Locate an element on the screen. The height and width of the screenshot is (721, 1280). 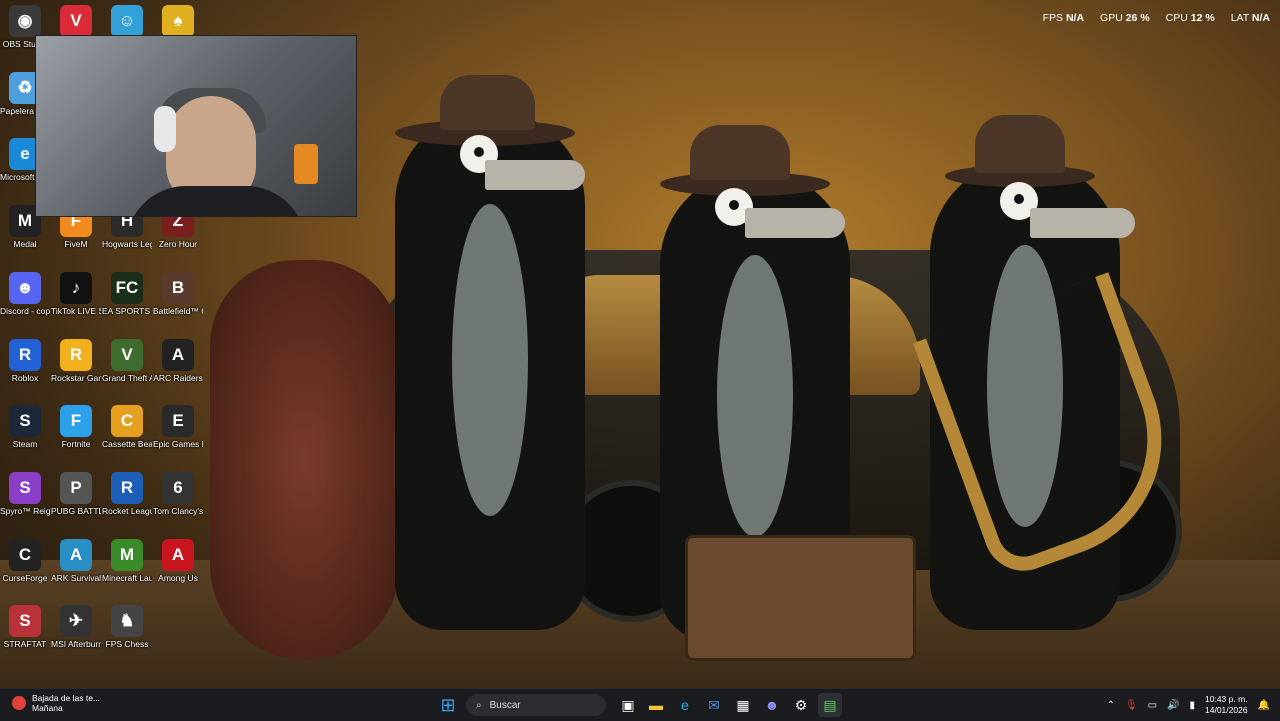
desktop-icon: EEpic Games Launcher is located at coordinates (178, 427).